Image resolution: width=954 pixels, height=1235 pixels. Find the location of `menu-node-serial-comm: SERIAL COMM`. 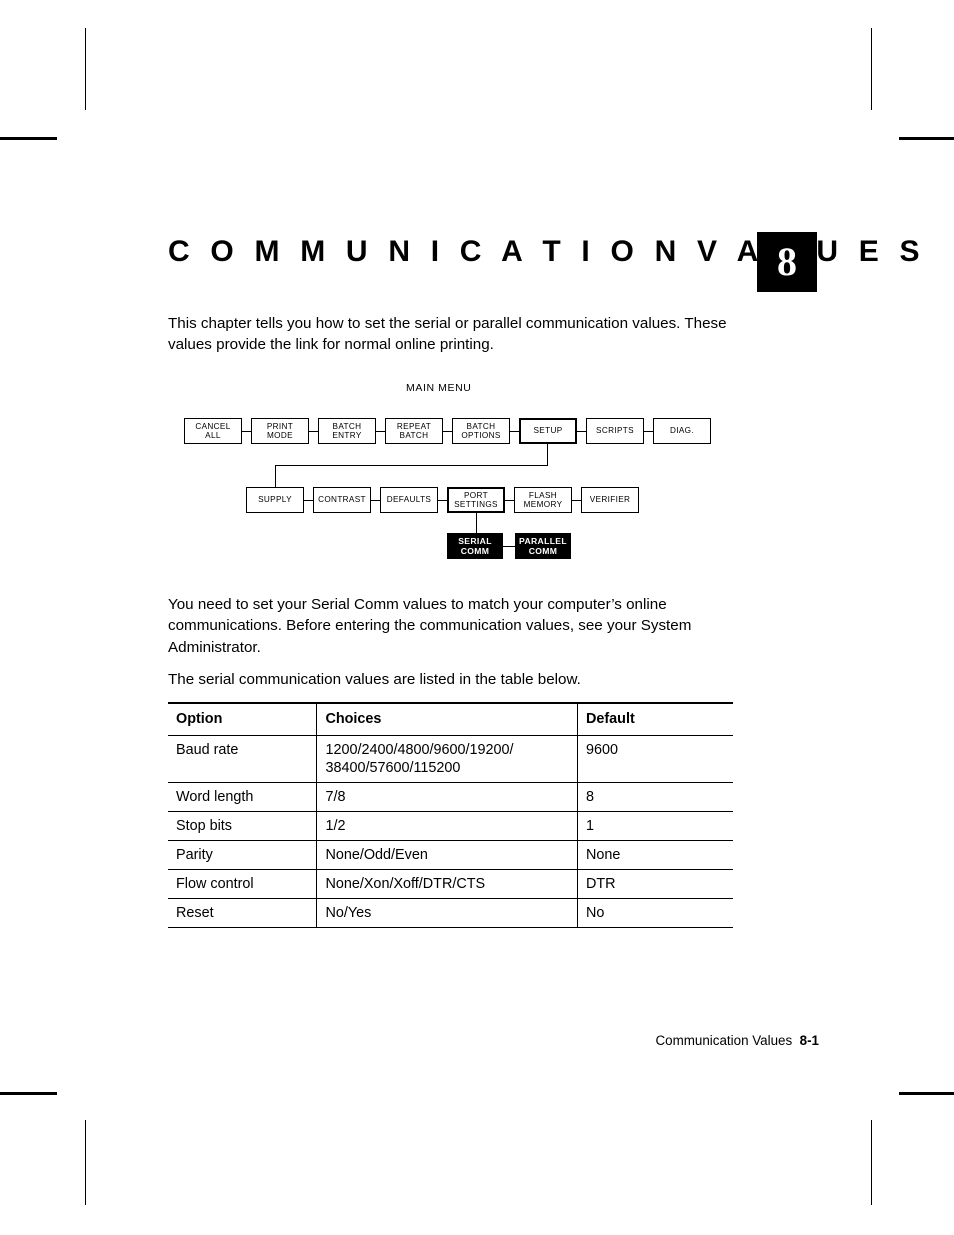

menu-node-serial-comm: SERIAL COMM is located at coordinates (475, 546).